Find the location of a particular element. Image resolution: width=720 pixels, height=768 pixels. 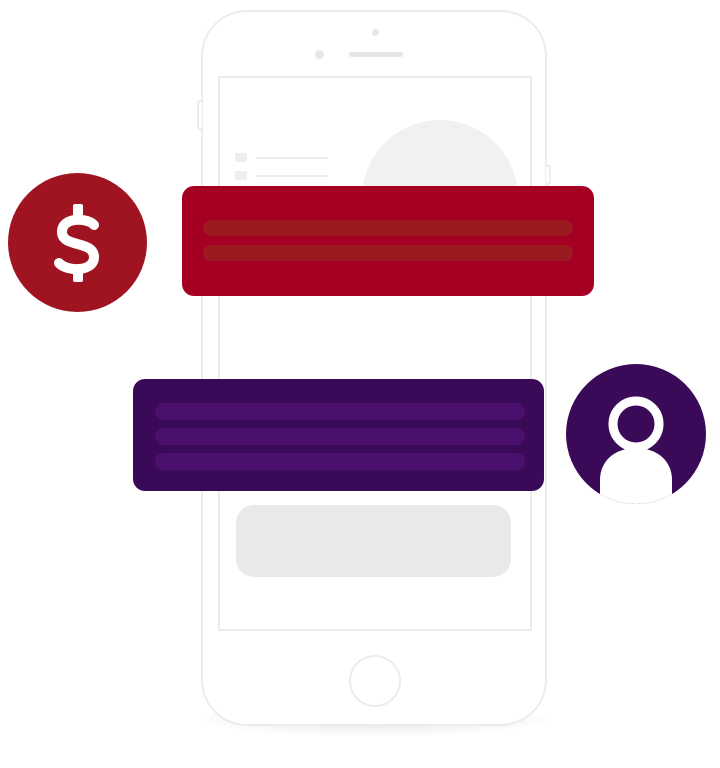

phone-sensor is located at coordinates (375, 32).